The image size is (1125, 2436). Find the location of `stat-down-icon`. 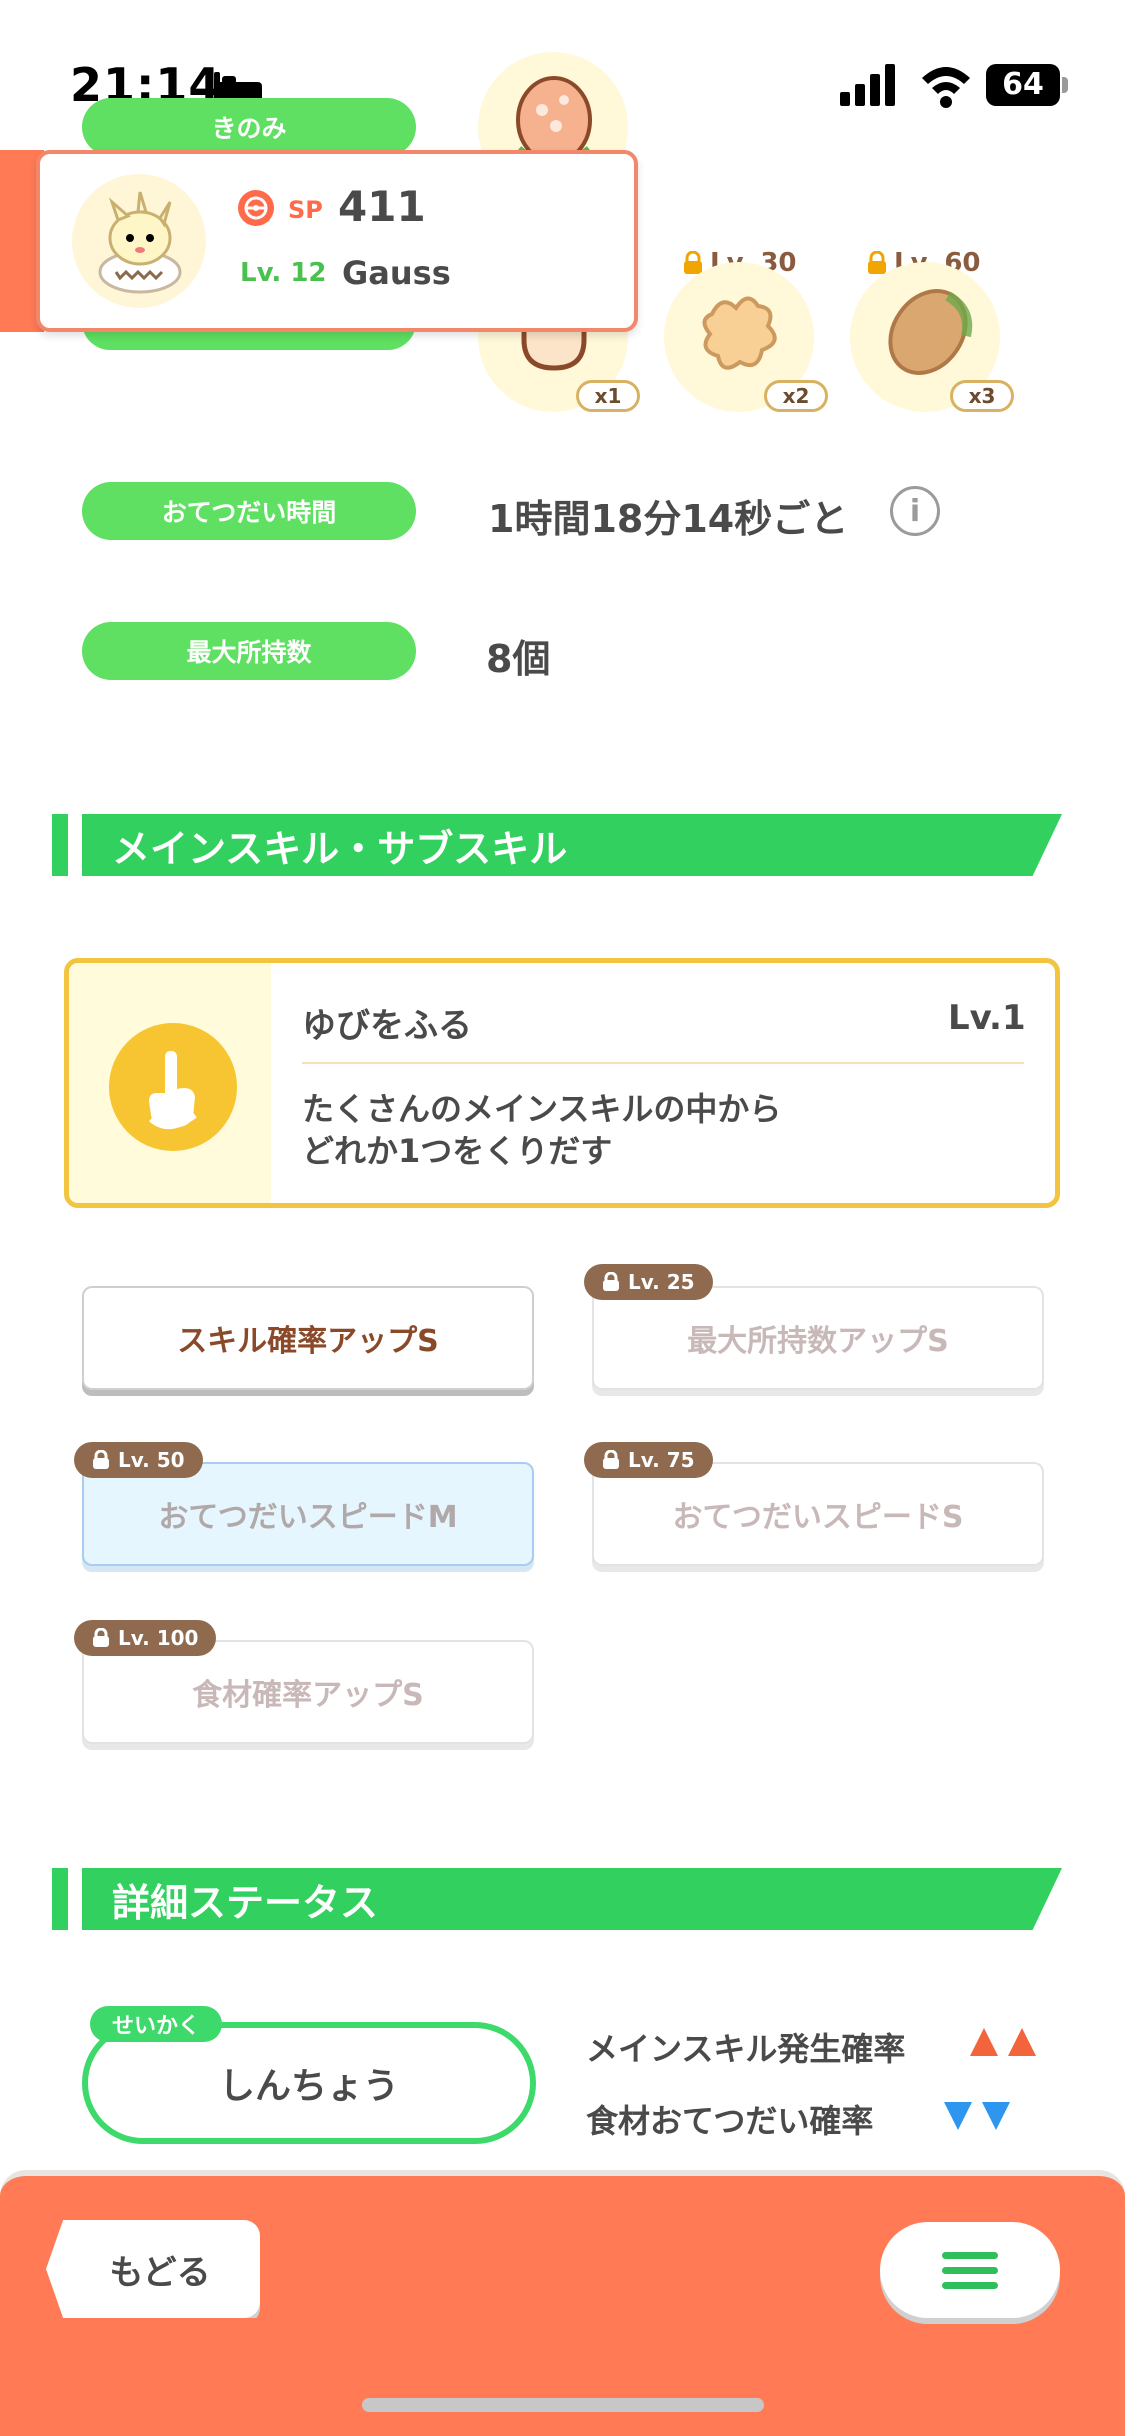

stat-down-icon is located at coordinates (977, 2116).